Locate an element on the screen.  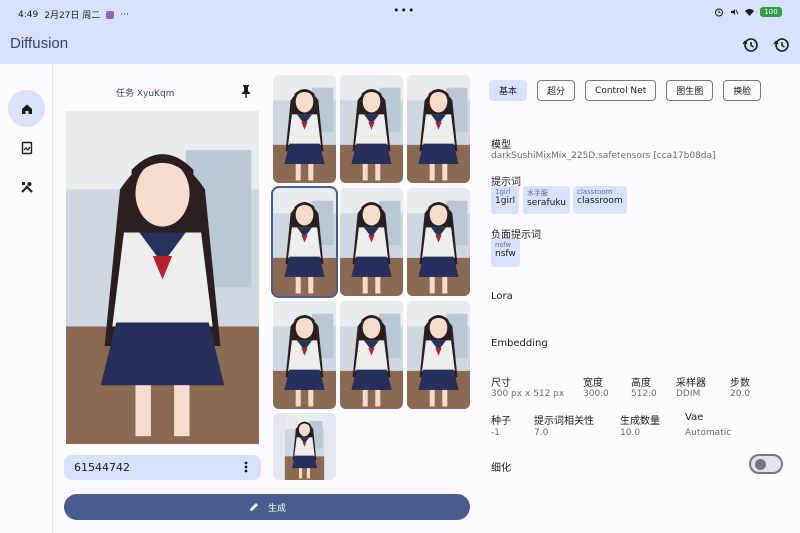
prompt-chip: classroom classroom is located at coordinates (600, 200).